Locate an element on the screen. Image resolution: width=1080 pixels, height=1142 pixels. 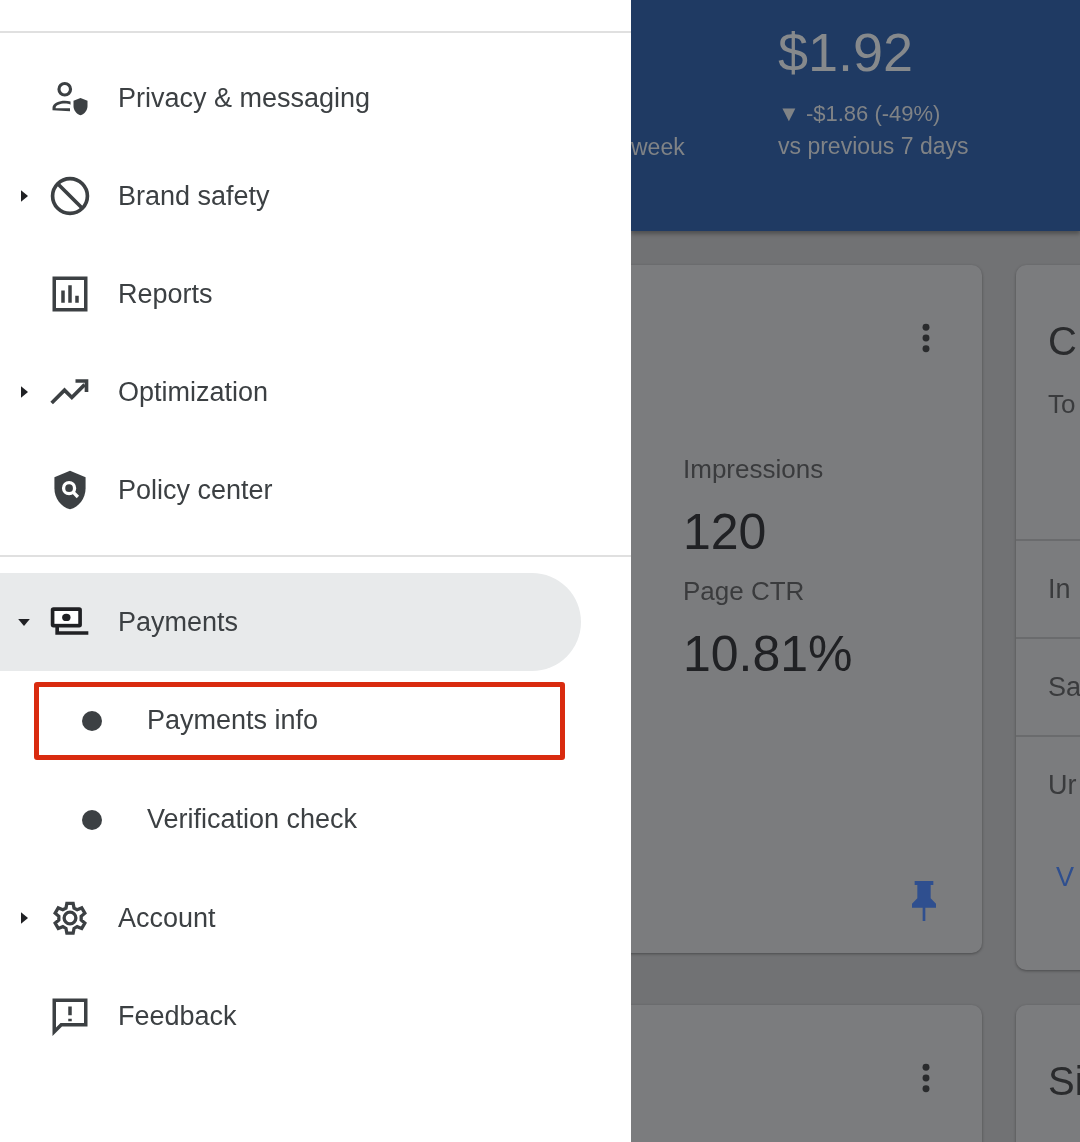
nav-item: Reports is located at coordinates (290, 294).